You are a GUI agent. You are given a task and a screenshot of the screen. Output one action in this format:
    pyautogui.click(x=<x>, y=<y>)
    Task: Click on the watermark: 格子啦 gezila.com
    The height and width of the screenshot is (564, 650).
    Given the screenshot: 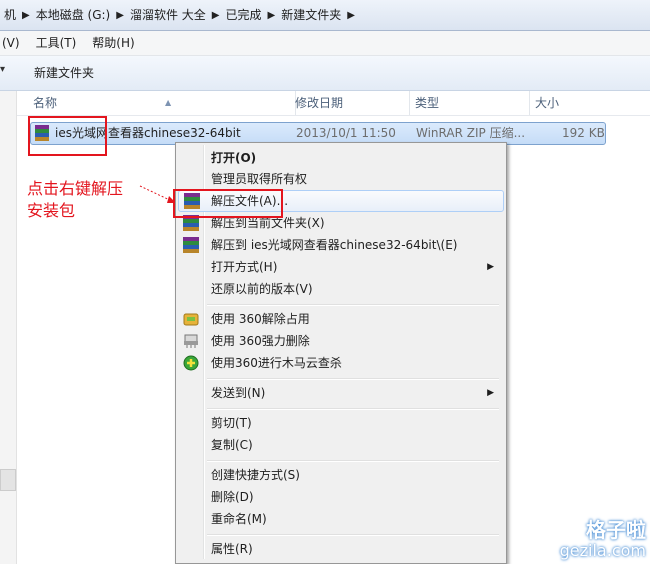 What is the action you would take?
    pyautogui.click(x=602, y=539)
    